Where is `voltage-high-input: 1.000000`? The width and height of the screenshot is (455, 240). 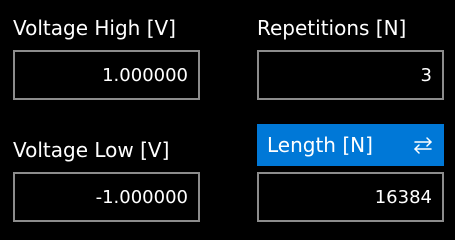 voltage-high-input: 1.000000 is located at coordinates (106, 75).